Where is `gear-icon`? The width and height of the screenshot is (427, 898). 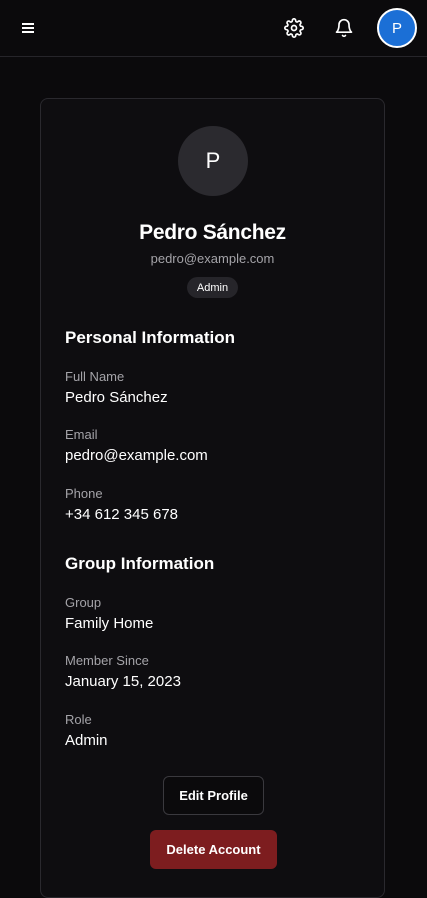 gear-icon is located at coordinates (294, 28).